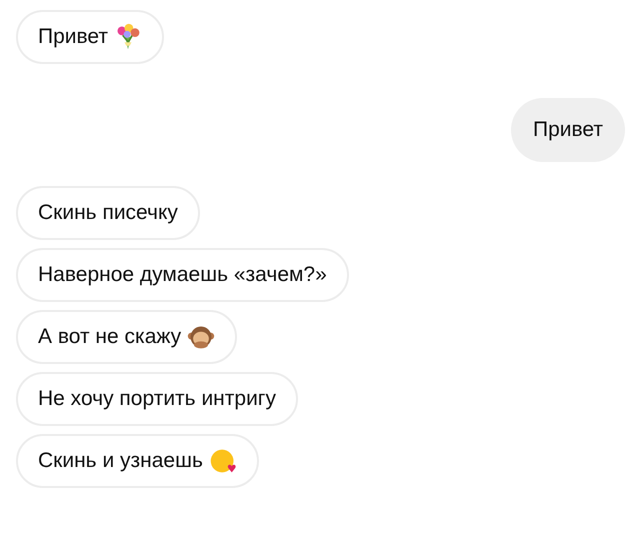 The width and height of the screenshot is (640, 544). What do you see at coordinates (108, 213) in the screenshot?
I see `message-text: Скинь писечку` at bounding box center [108, 213].